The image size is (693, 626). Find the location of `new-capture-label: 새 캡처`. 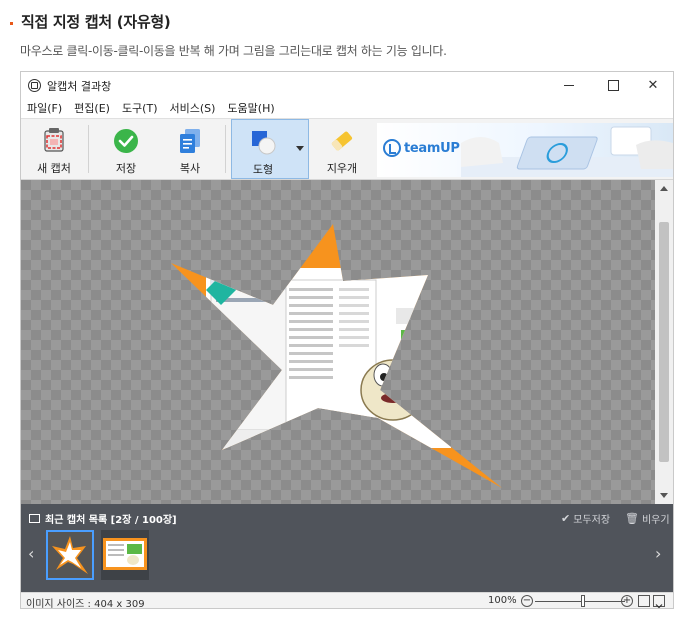

new-capture-label: 새 캡처 is located at coordinates (54, 168).